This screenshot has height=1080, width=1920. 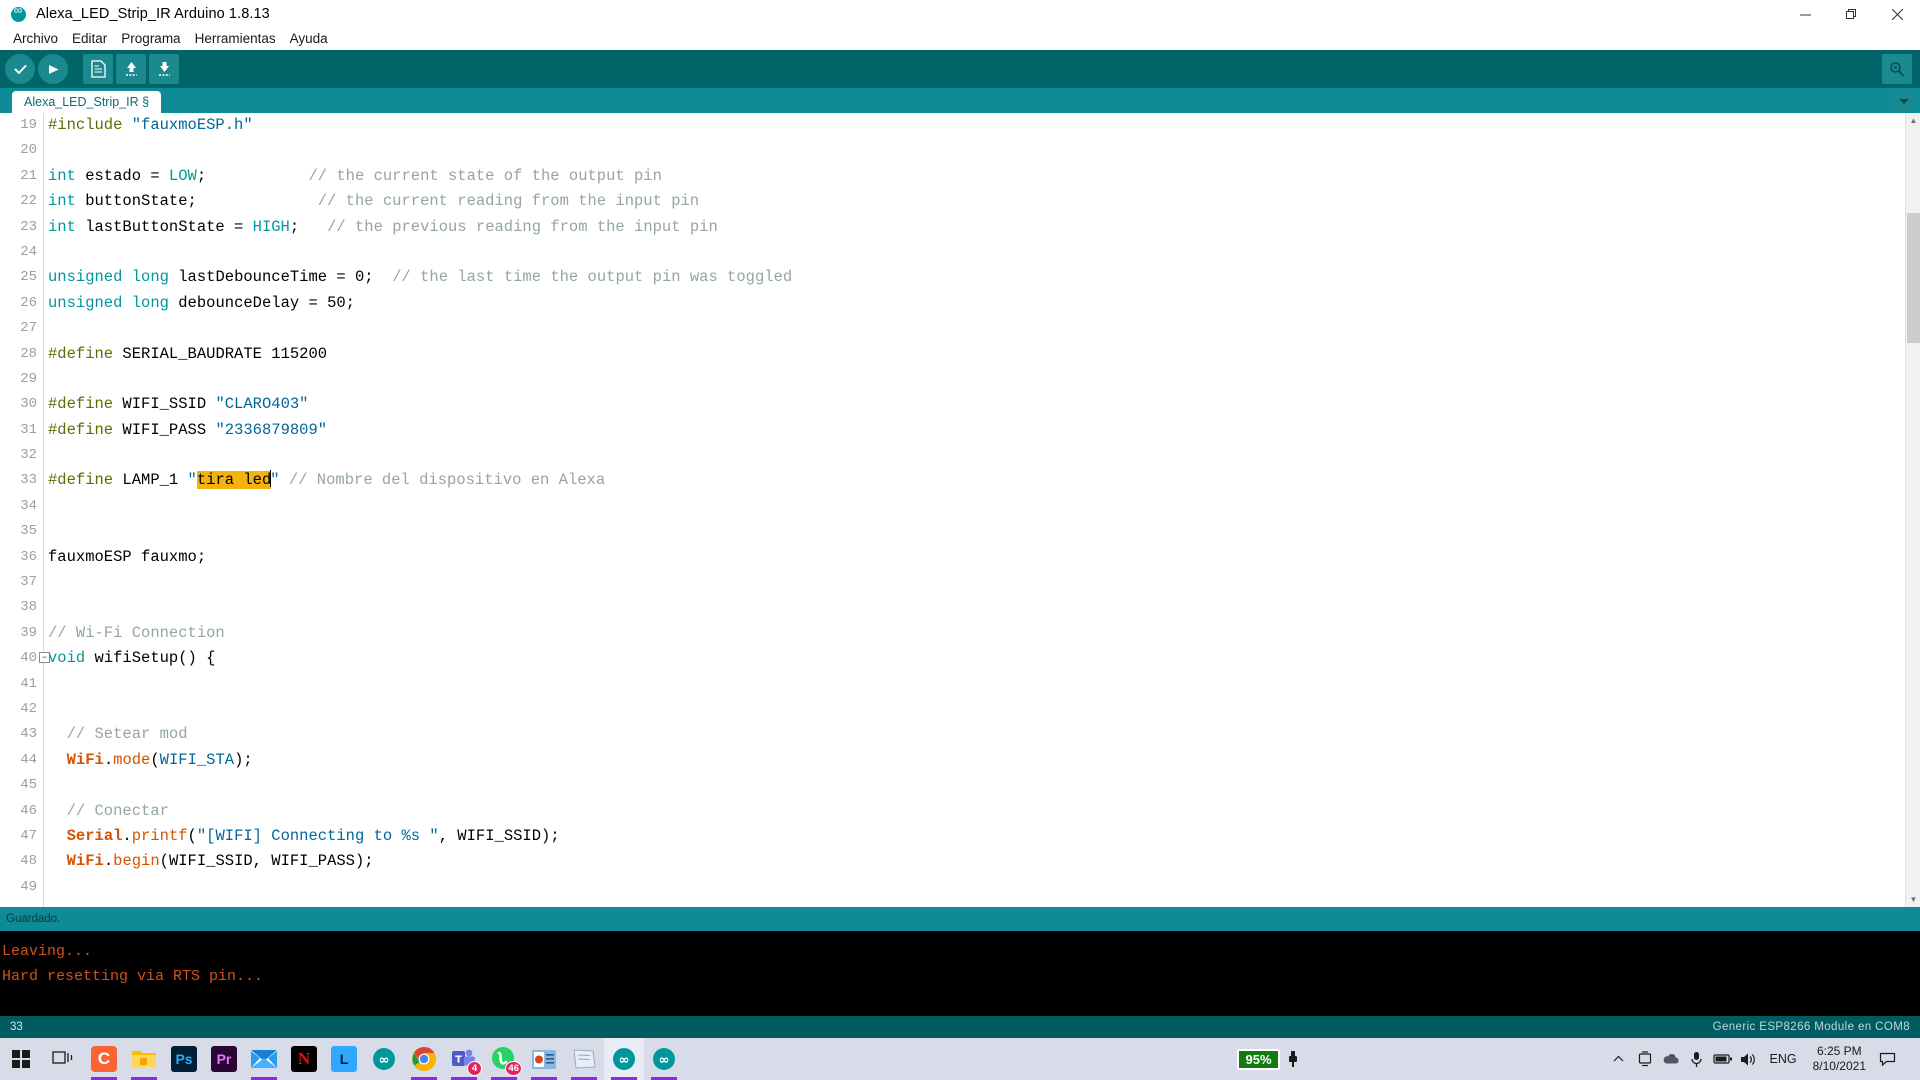 I want to click on taskbar-item-photoshop: Ps, so click(x=184, y=1059).